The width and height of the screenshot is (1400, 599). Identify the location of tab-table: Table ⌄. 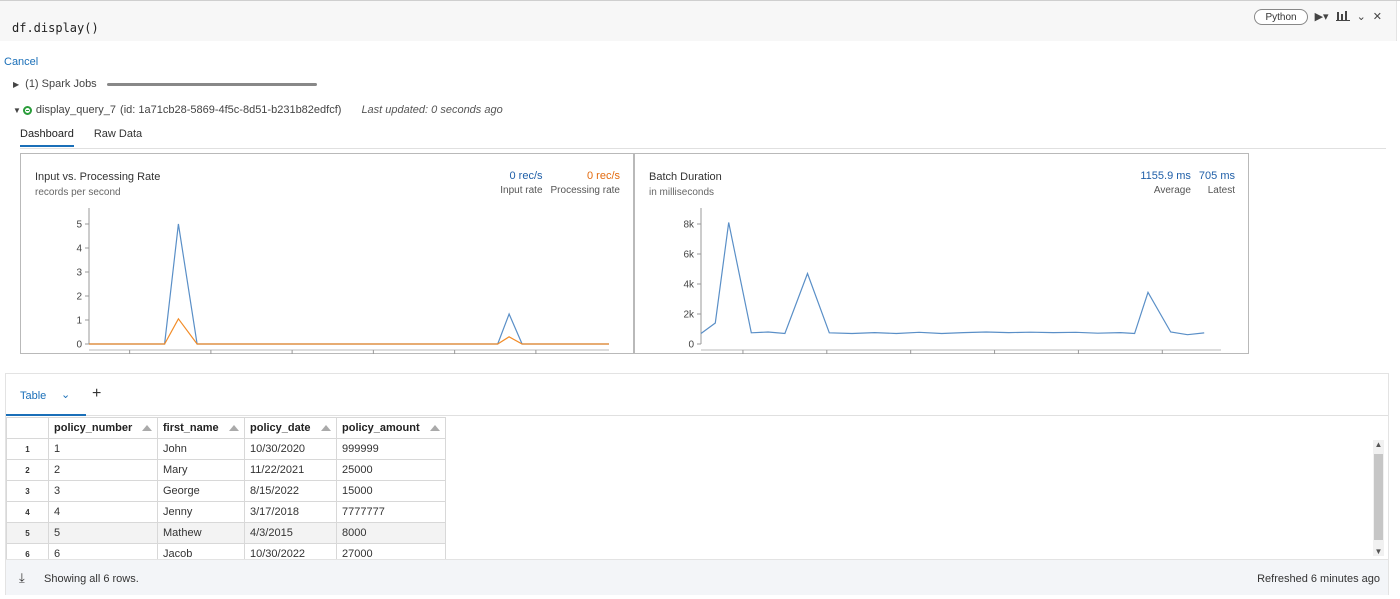
(46, 395).